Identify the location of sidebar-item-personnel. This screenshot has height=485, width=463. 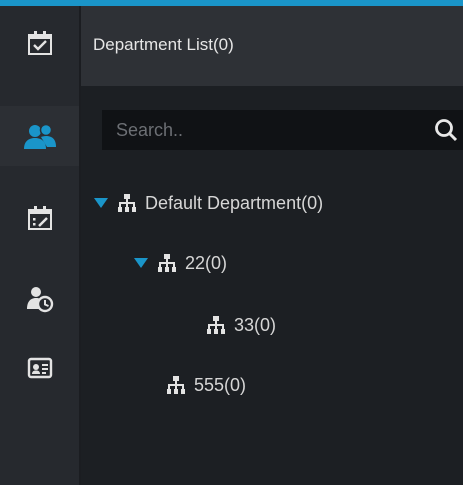
(39, 136).